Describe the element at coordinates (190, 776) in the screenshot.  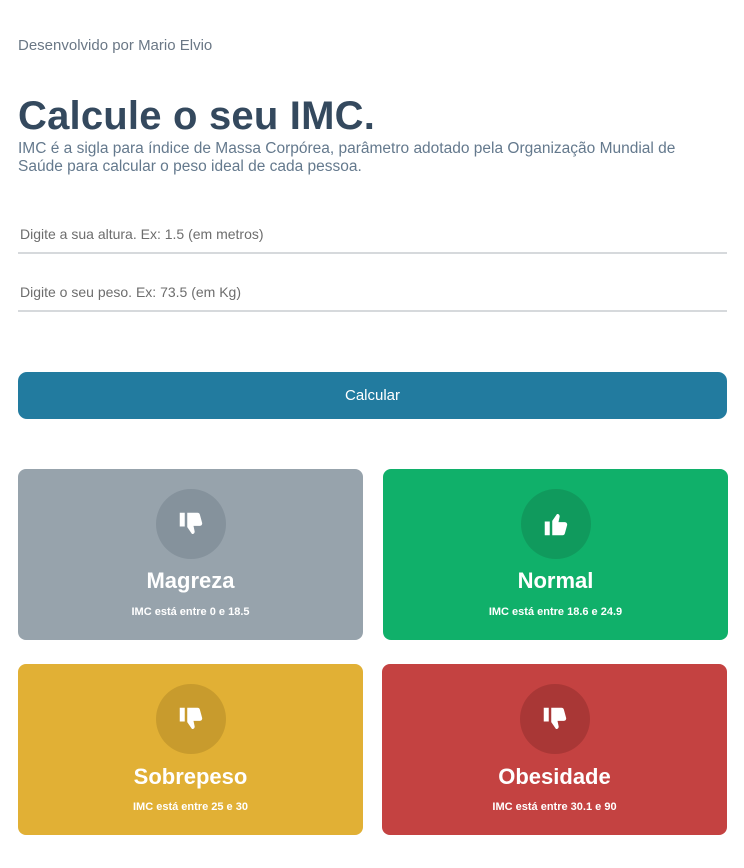
I see `card-title: Sobrepeso` at that location.